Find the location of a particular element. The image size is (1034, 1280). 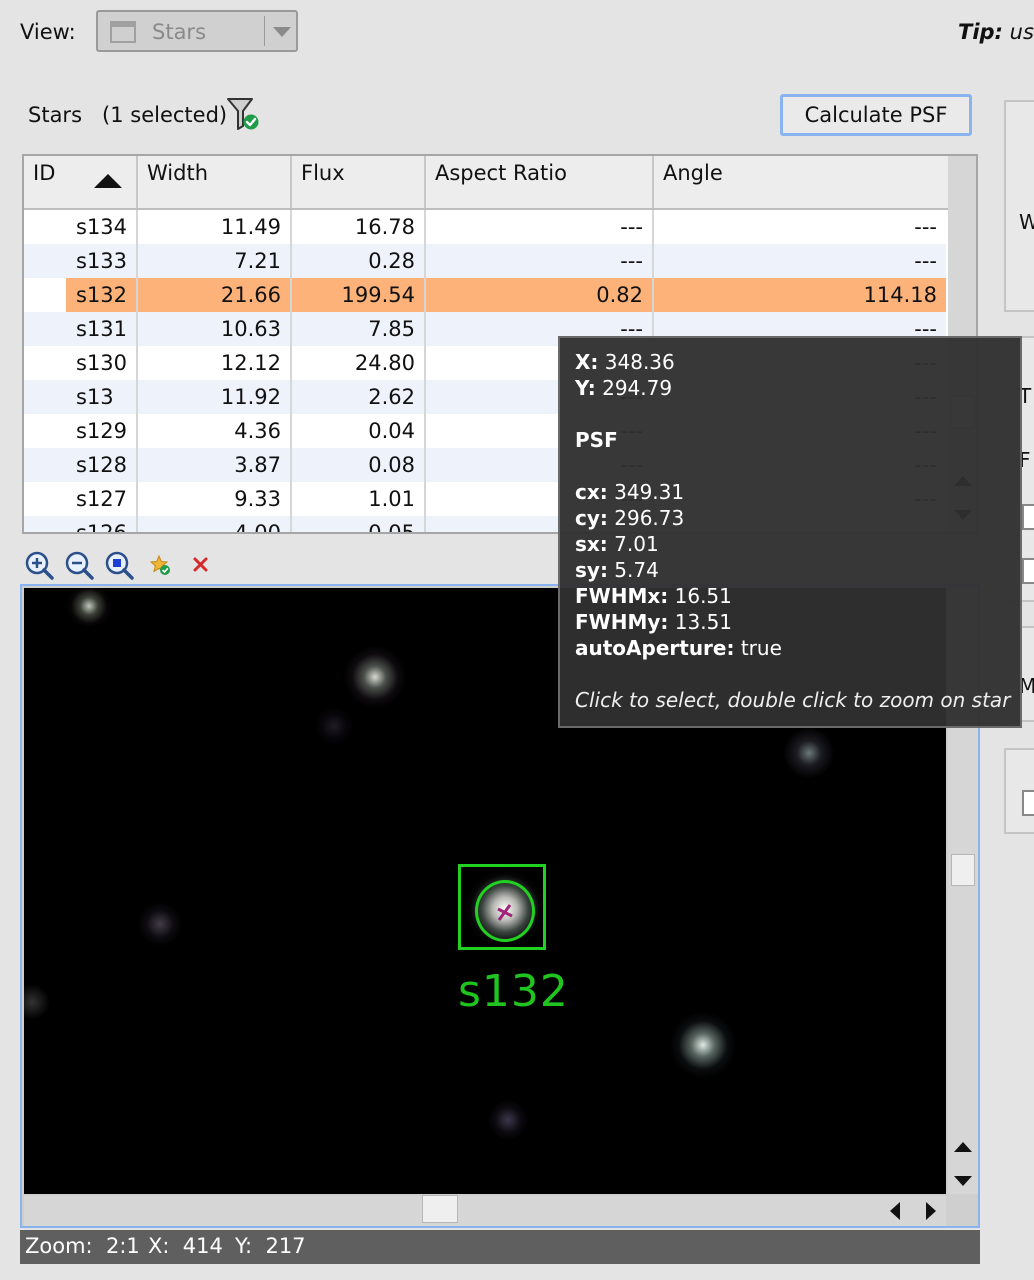

table-cell-flux: 16.78 is located at coordinates (359, 227).